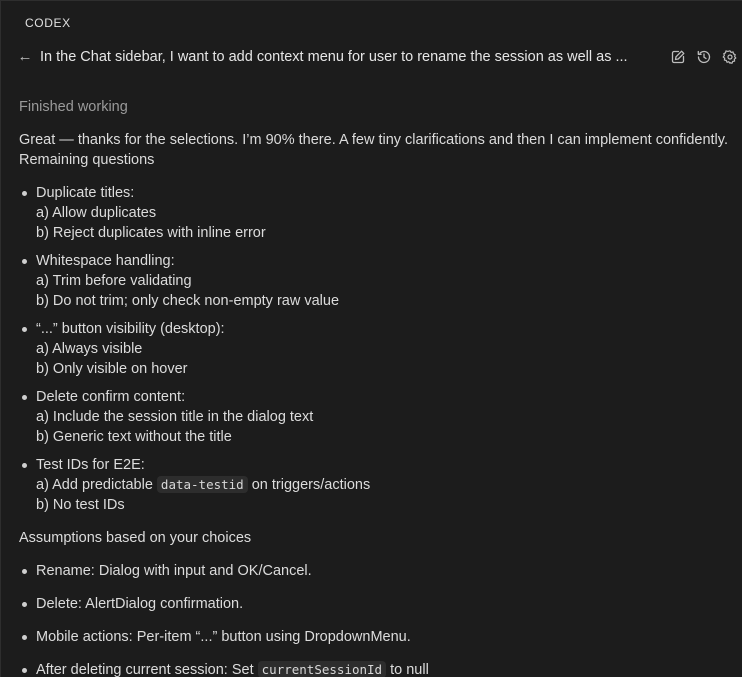 The height and width of the screenshot is (677, 742). Describe the element at coordinates (25, 57) in the screenshot. I see `arrow-left-icon: ←` at that location.